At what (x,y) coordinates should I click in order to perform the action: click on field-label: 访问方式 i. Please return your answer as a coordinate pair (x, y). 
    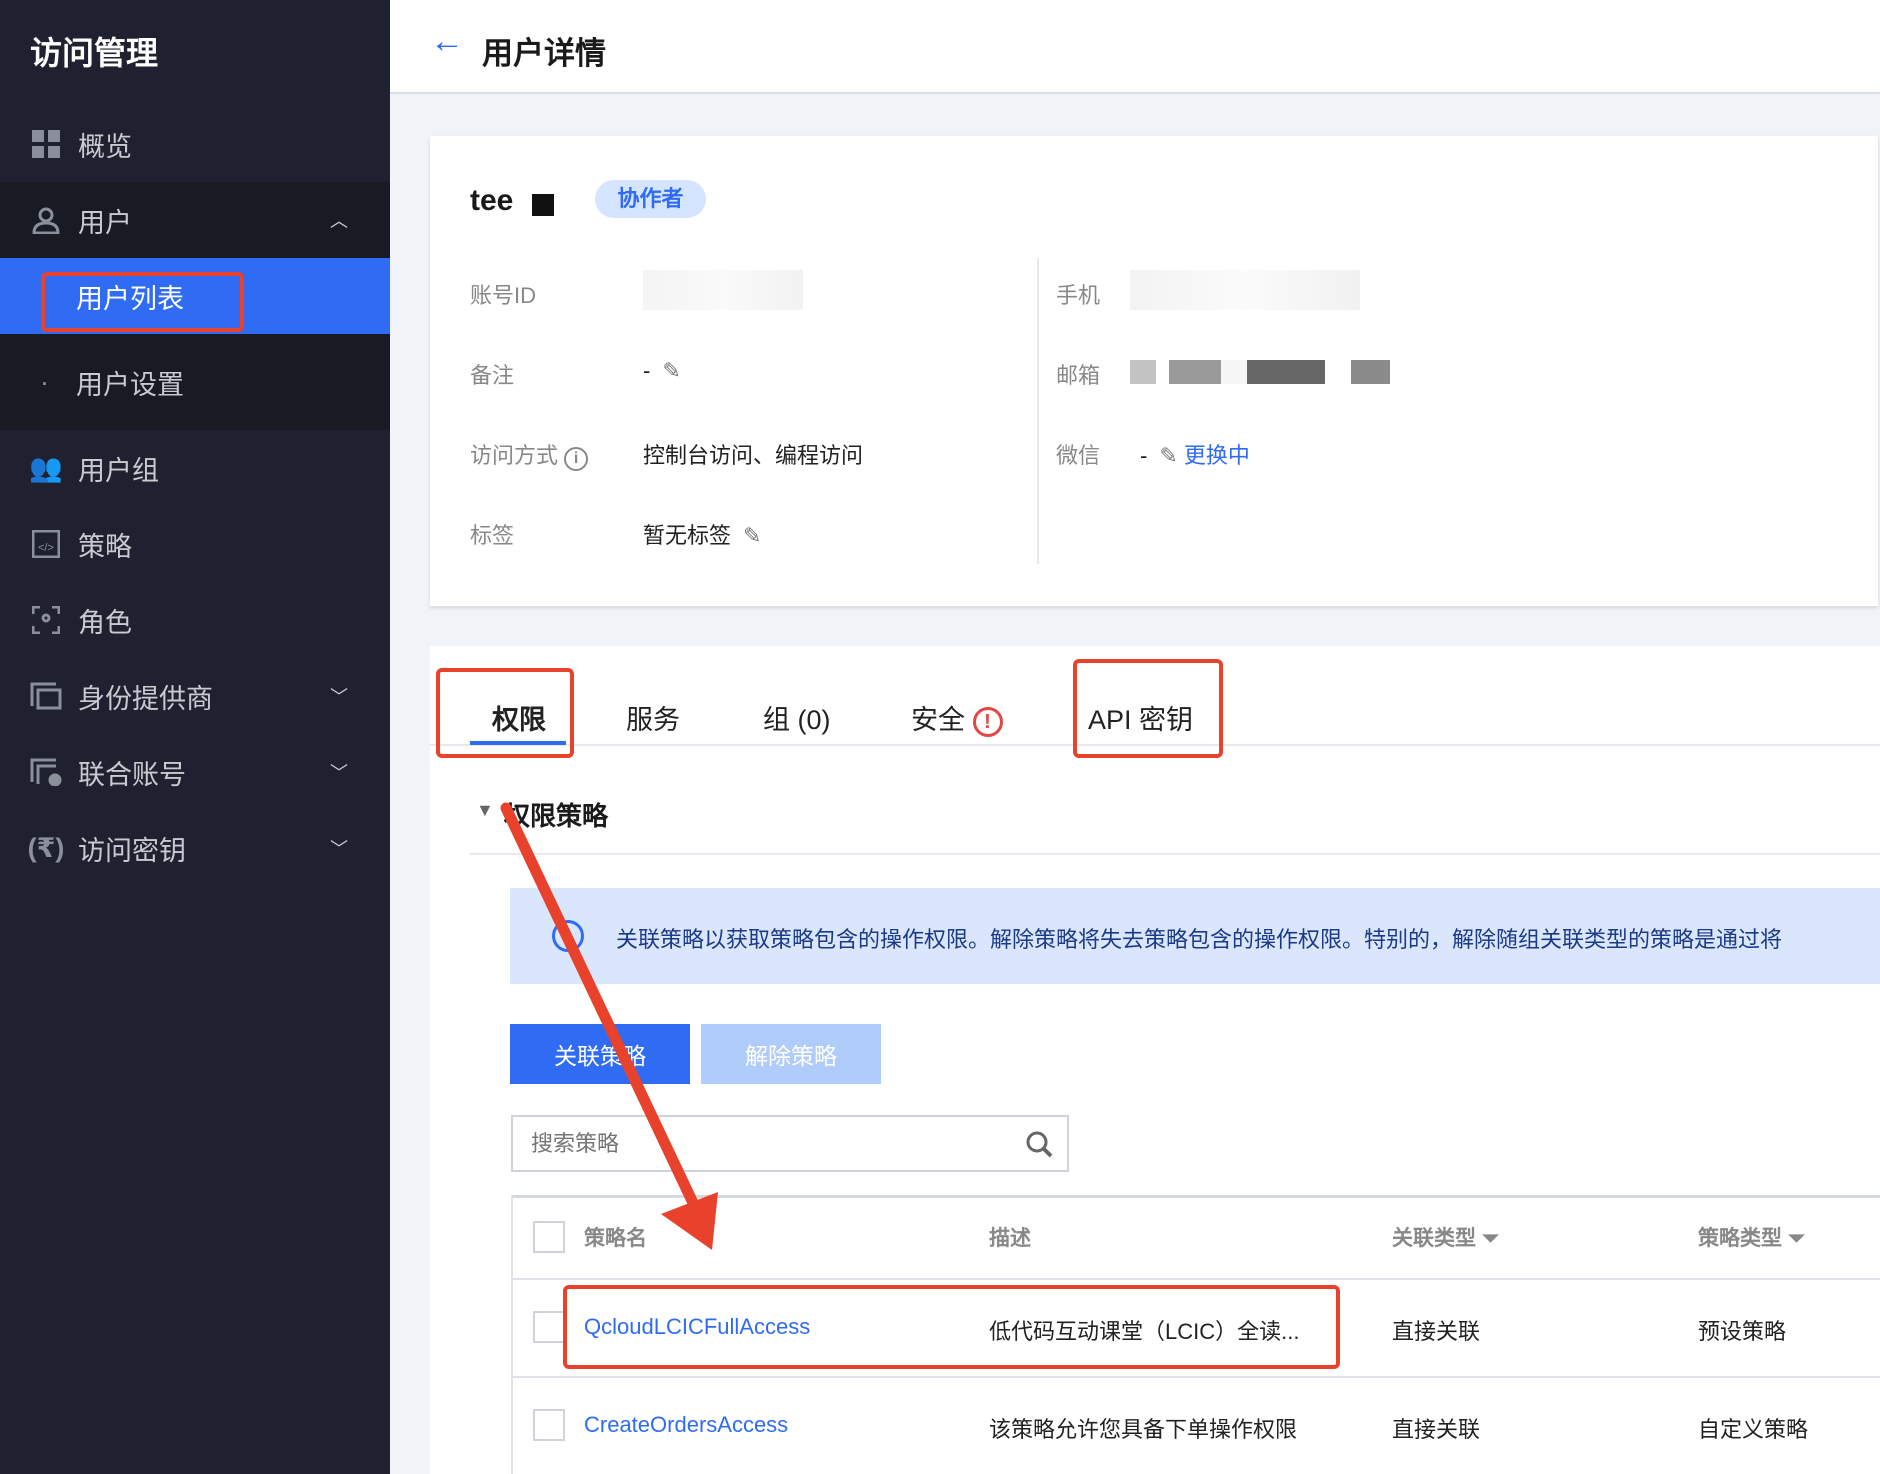
    Looking at the image, I should click on (529, 454).